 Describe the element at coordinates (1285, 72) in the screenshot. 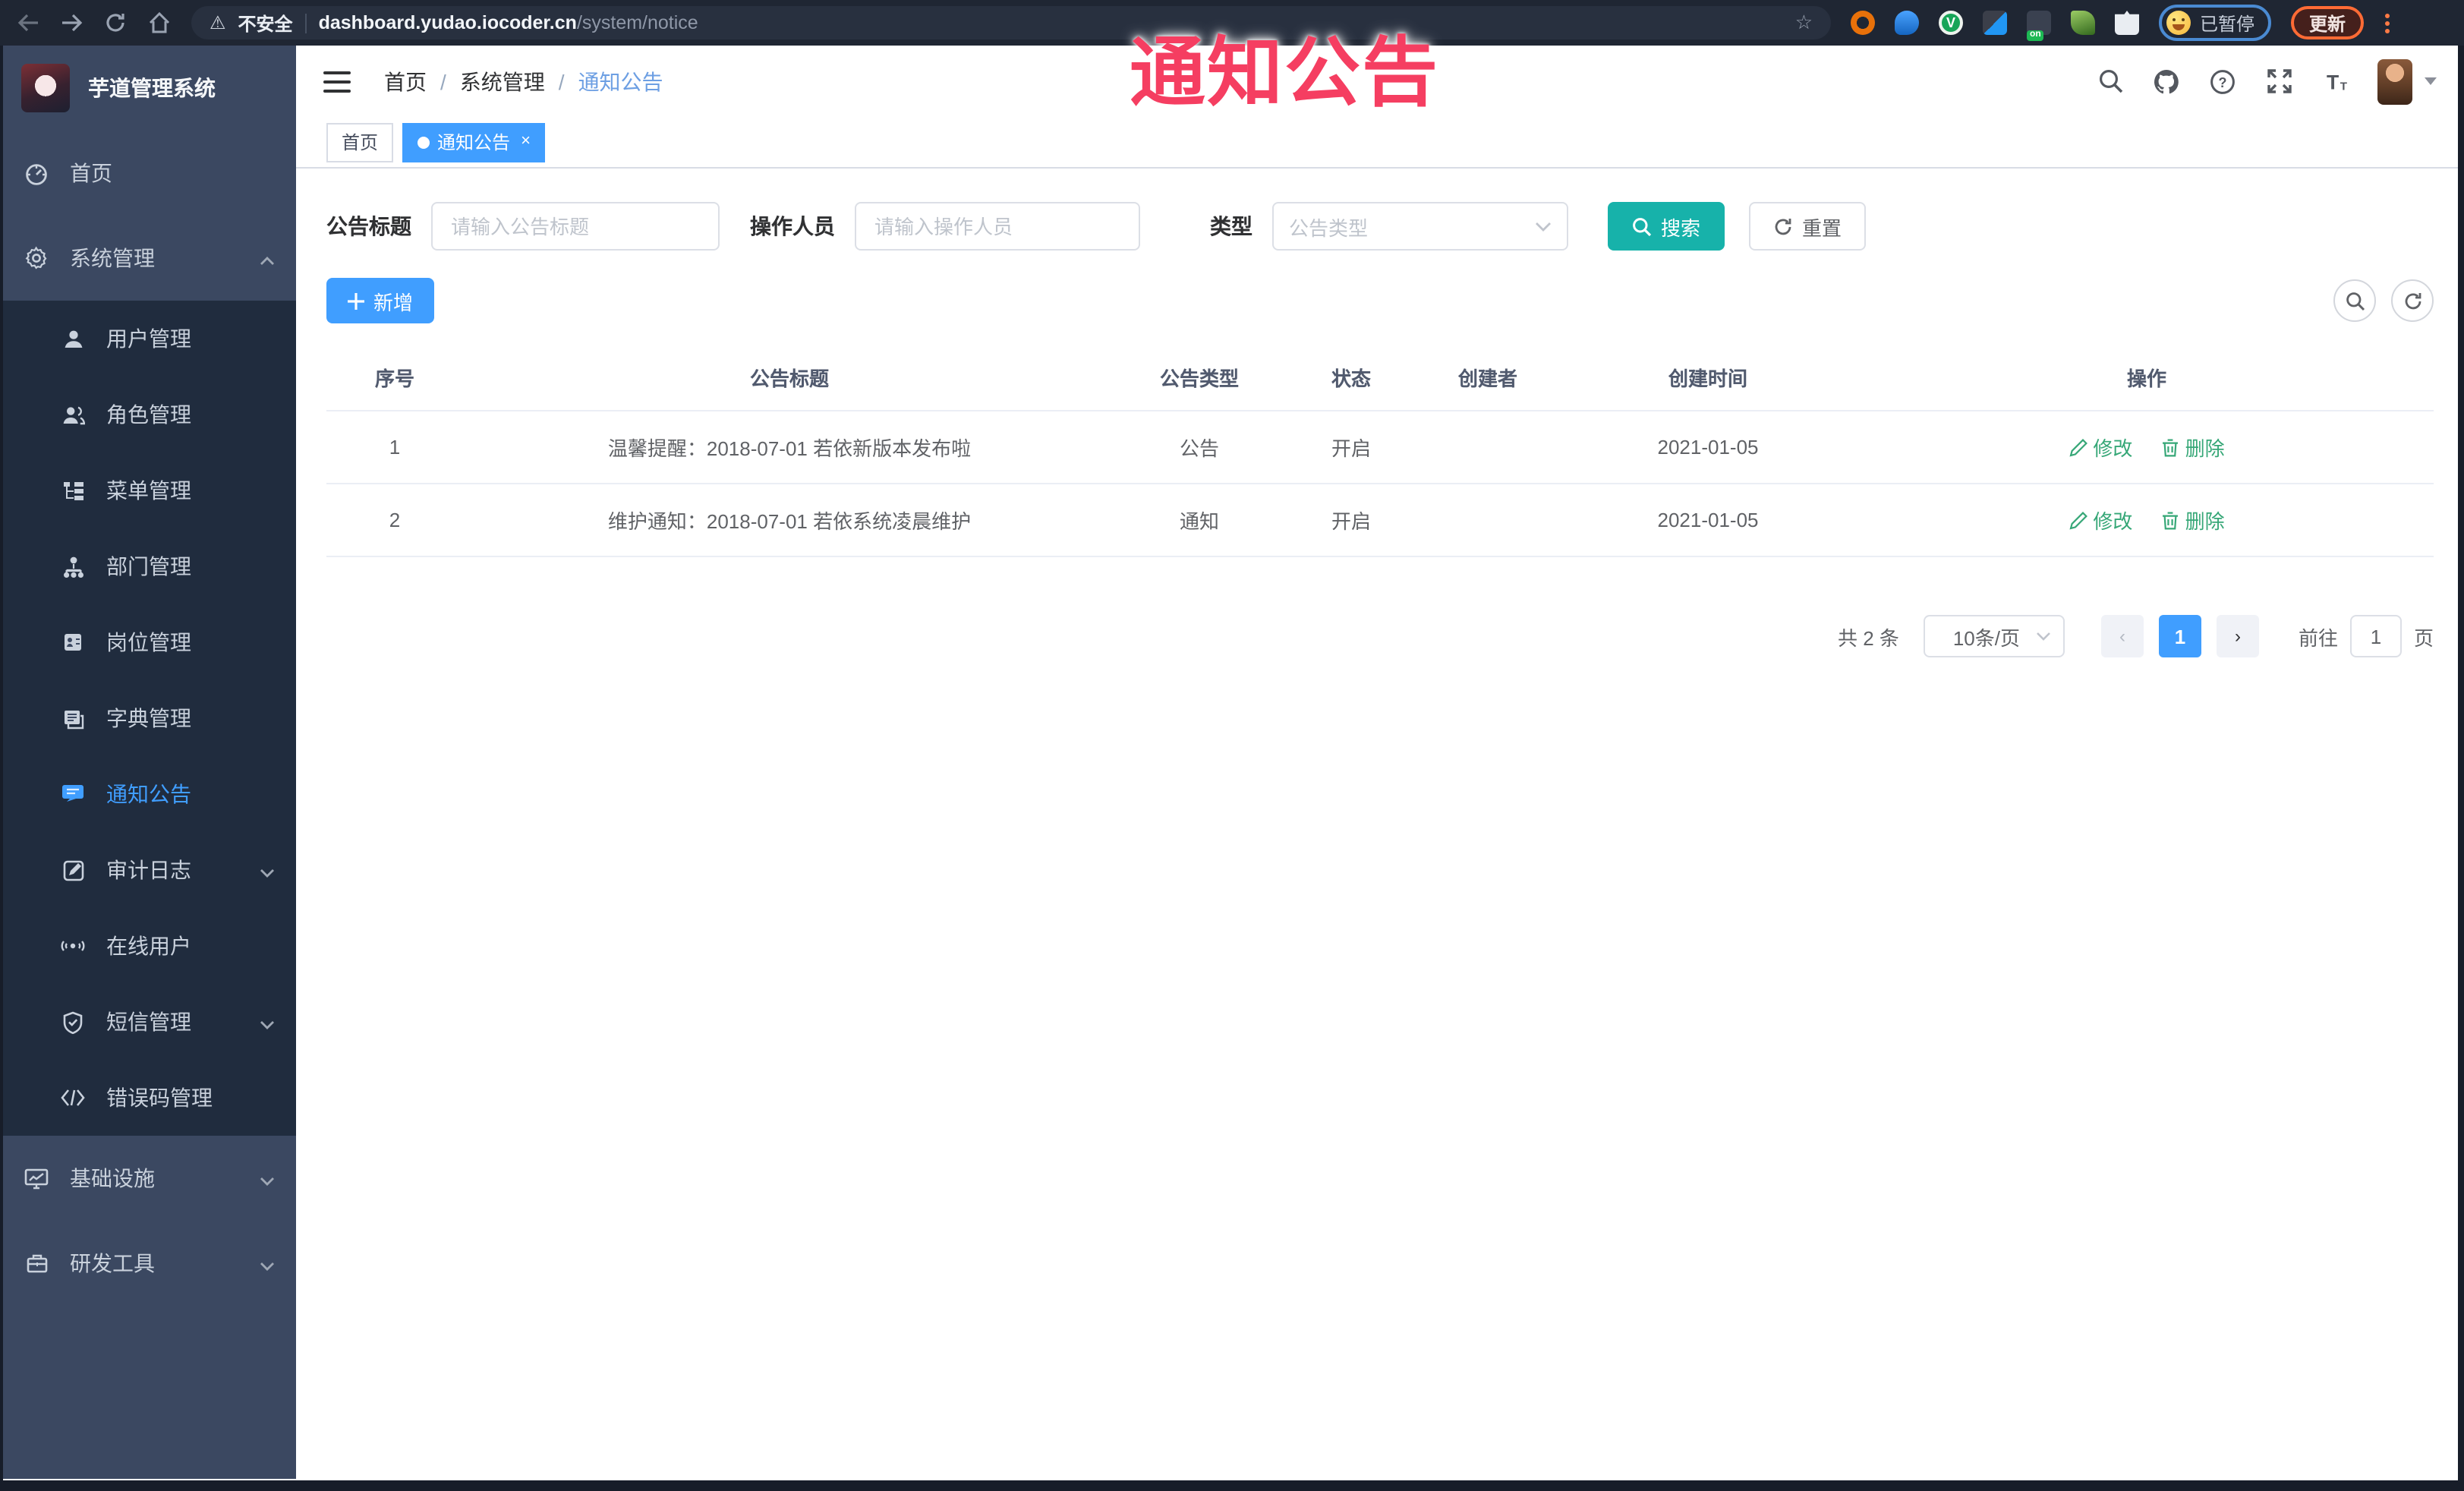

I see `red-annotation-text: 通知公告` at that location.